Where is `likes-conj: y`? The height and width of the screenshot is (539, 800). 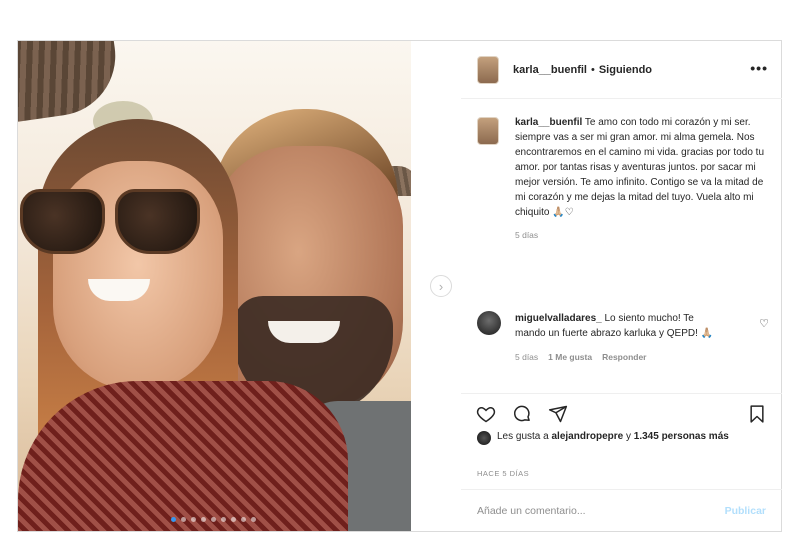 likes-conj: y is located at coordinates (628, 436).